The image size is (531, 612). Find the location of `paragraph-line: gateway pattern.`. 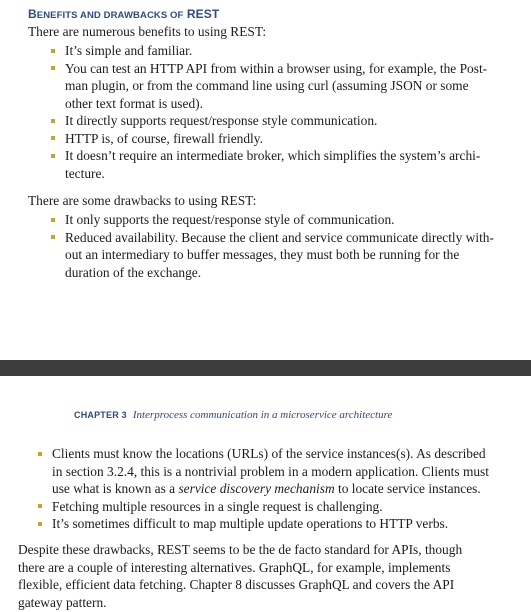

paragraph-line: gateway pattern. is located at coordinates (62, 602).